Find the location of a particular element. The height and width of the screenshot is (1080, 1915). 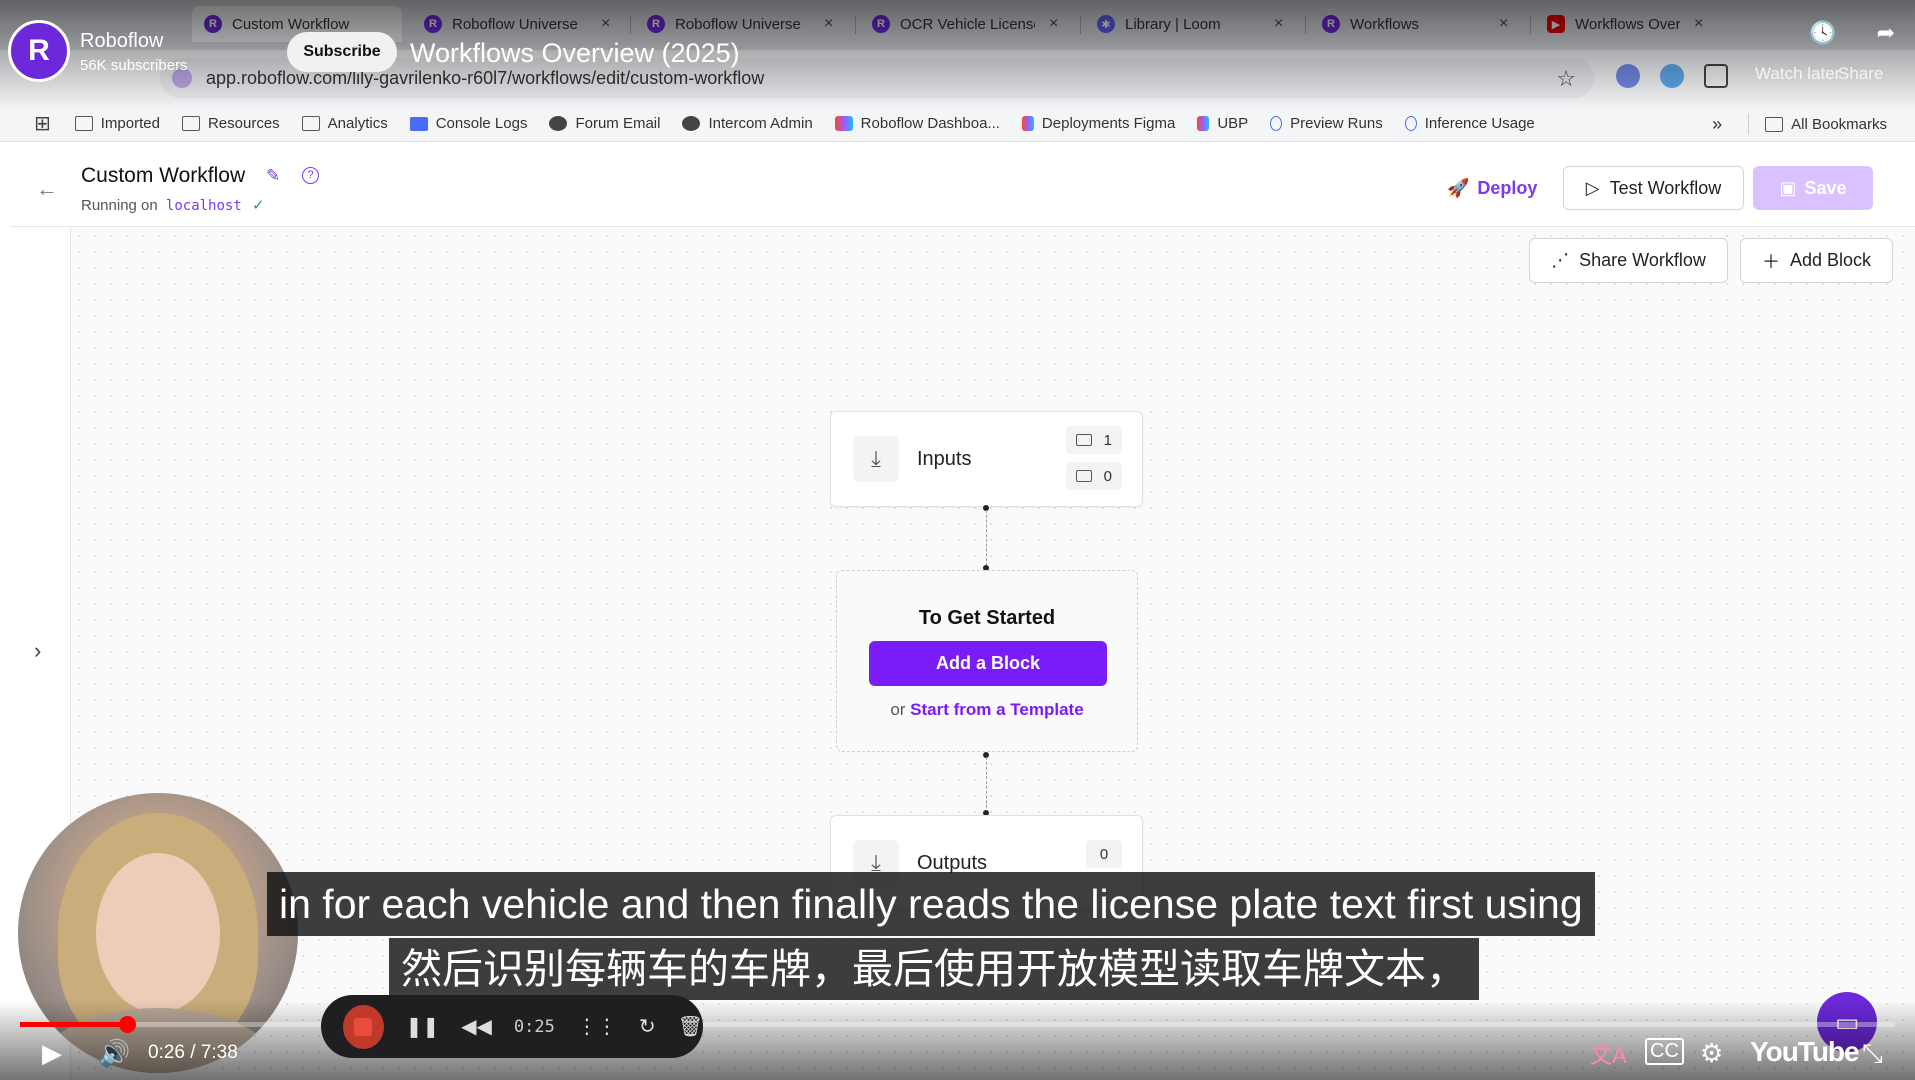

share-workflow-button: ⋰ Share Workflow is located at coordinates (1628, 260).